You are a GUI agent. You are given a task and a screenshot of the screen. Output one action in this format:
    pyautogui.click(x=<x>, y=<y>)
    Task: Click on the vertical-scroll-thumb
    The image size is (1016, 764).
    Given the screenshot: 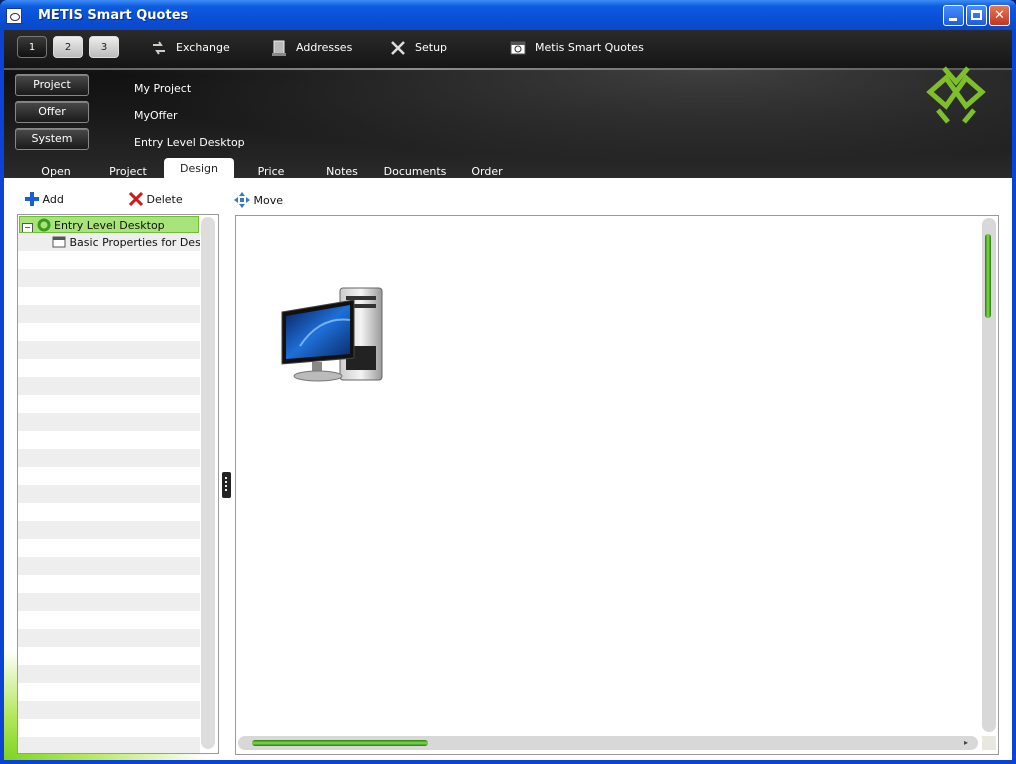 What is the action you would take?
    pyautogui.click(x=988, y=276)
    